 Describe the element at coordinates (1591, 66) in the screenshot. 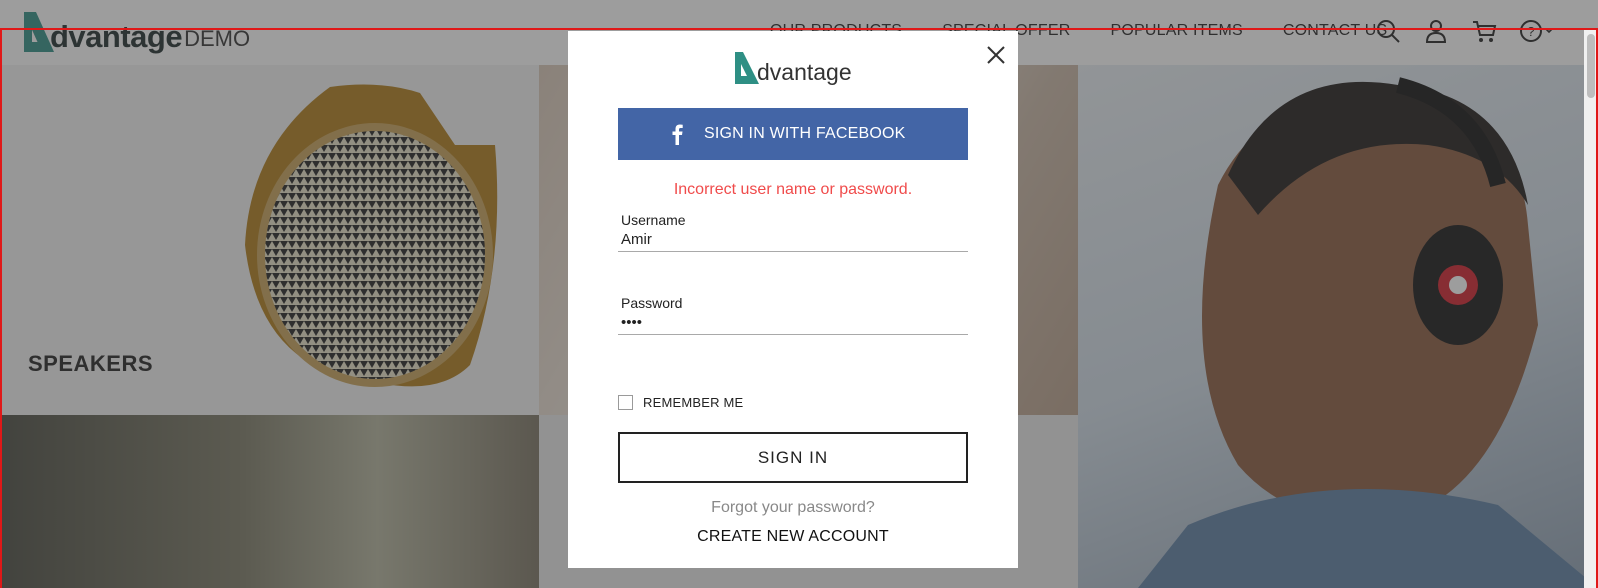

I see `scrollbar-thumb` at that location.